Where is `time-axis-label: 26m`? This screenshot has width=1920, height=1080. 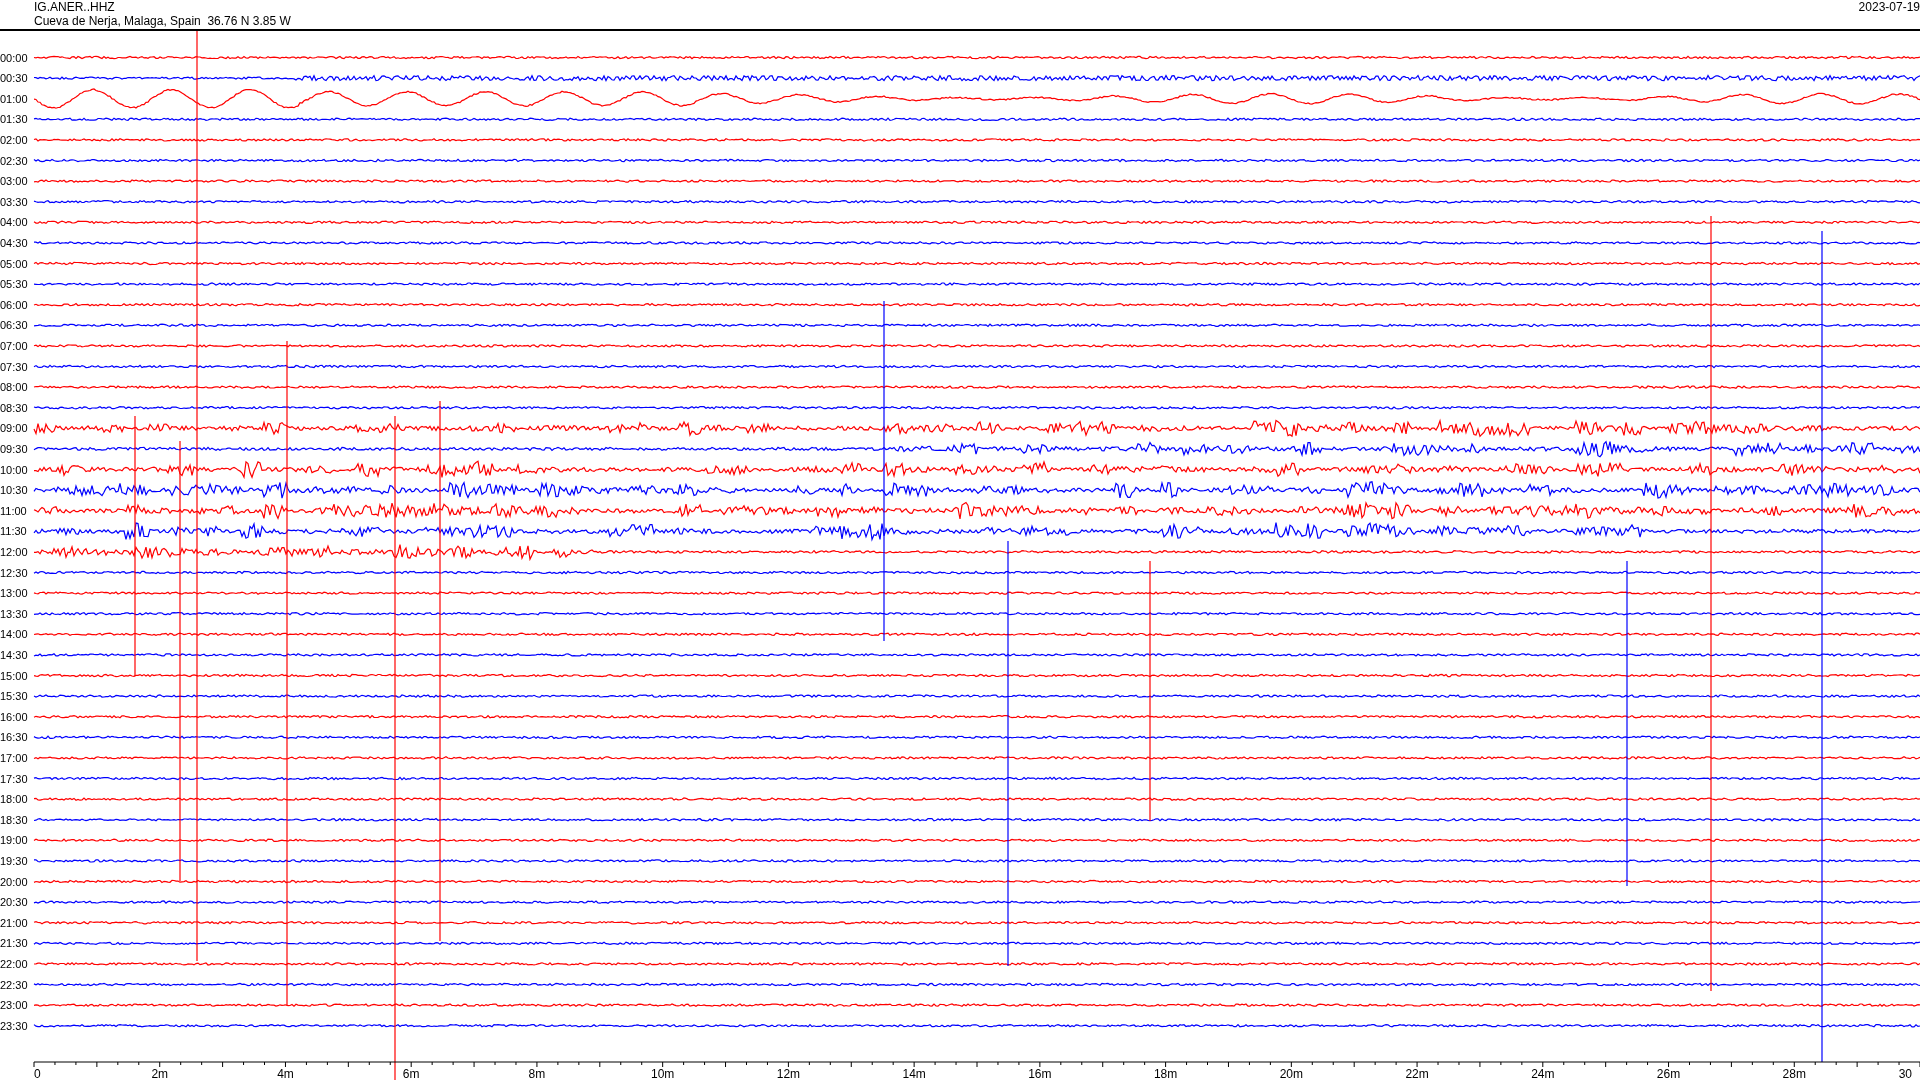
time-axis-label: 26m is located at coordinates (1668, 1073).